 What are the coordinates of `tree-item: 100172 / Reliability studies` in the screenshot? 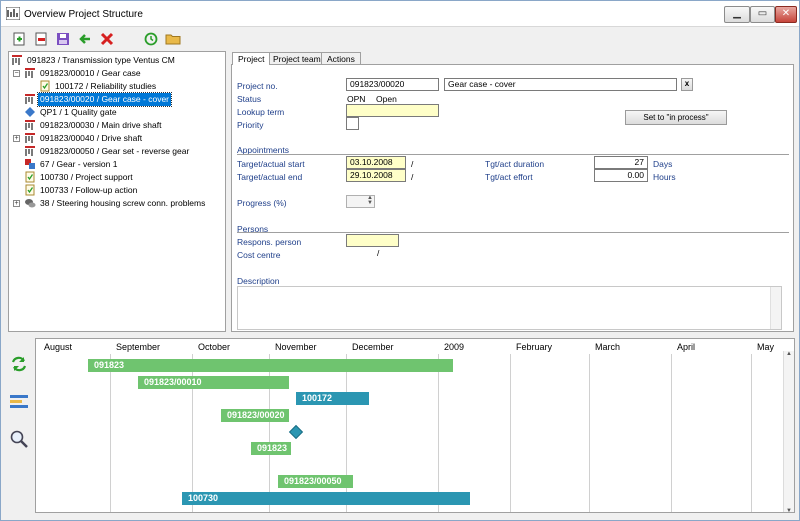 It's located at (98, 86).